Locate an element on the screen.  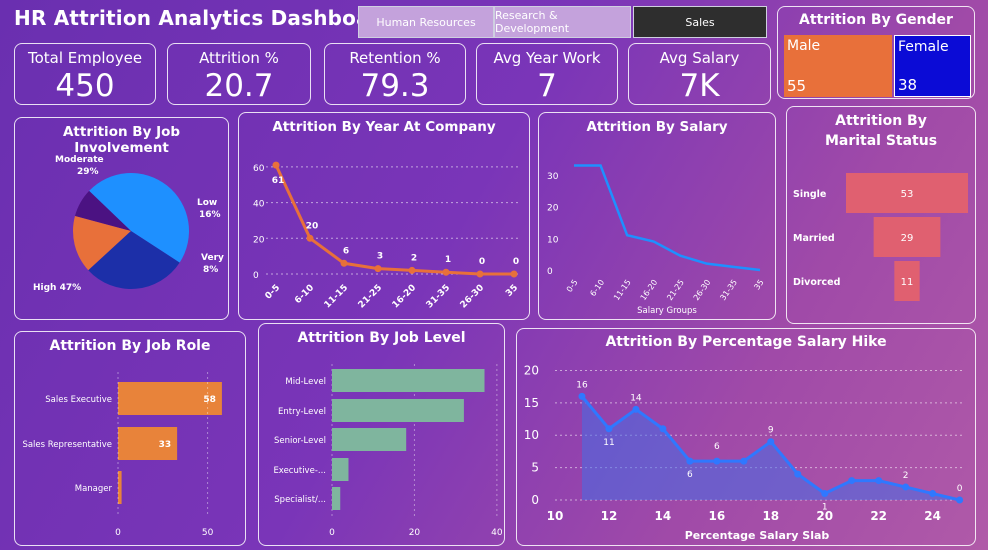
x-tick-label: 14 is located at coordinates (663, 516).